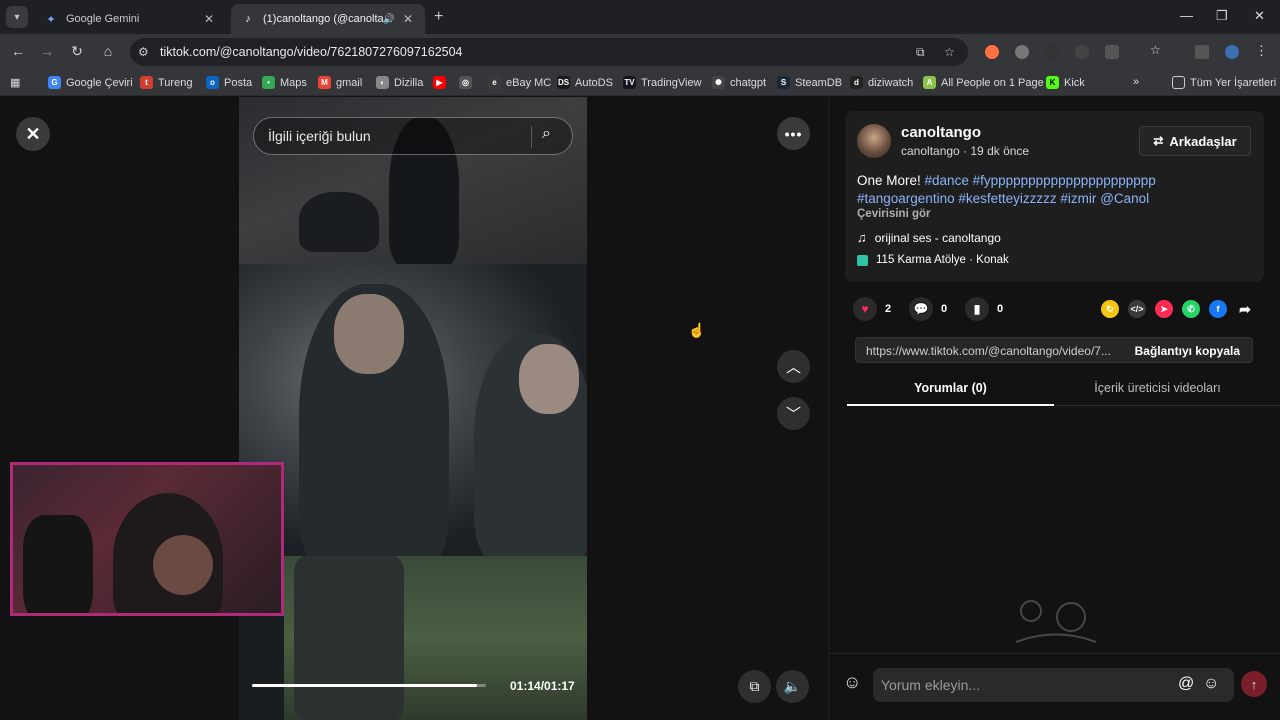 This screenshot has width=1280, height=720. What do you see at coordinates (546, 134) in the screenshot?
I see `search-icon: ⌕` at bounding box center [546, 134].